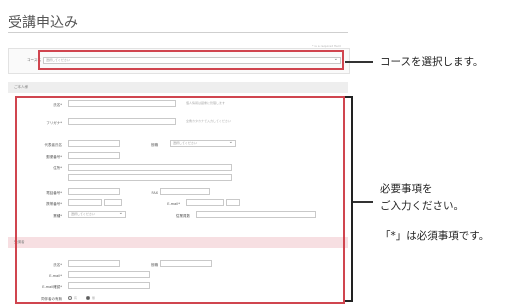 The image size is (529, 307). Describe the element at coordinates (349, 199) in the screenshot. I see `required-bracket` at that location.